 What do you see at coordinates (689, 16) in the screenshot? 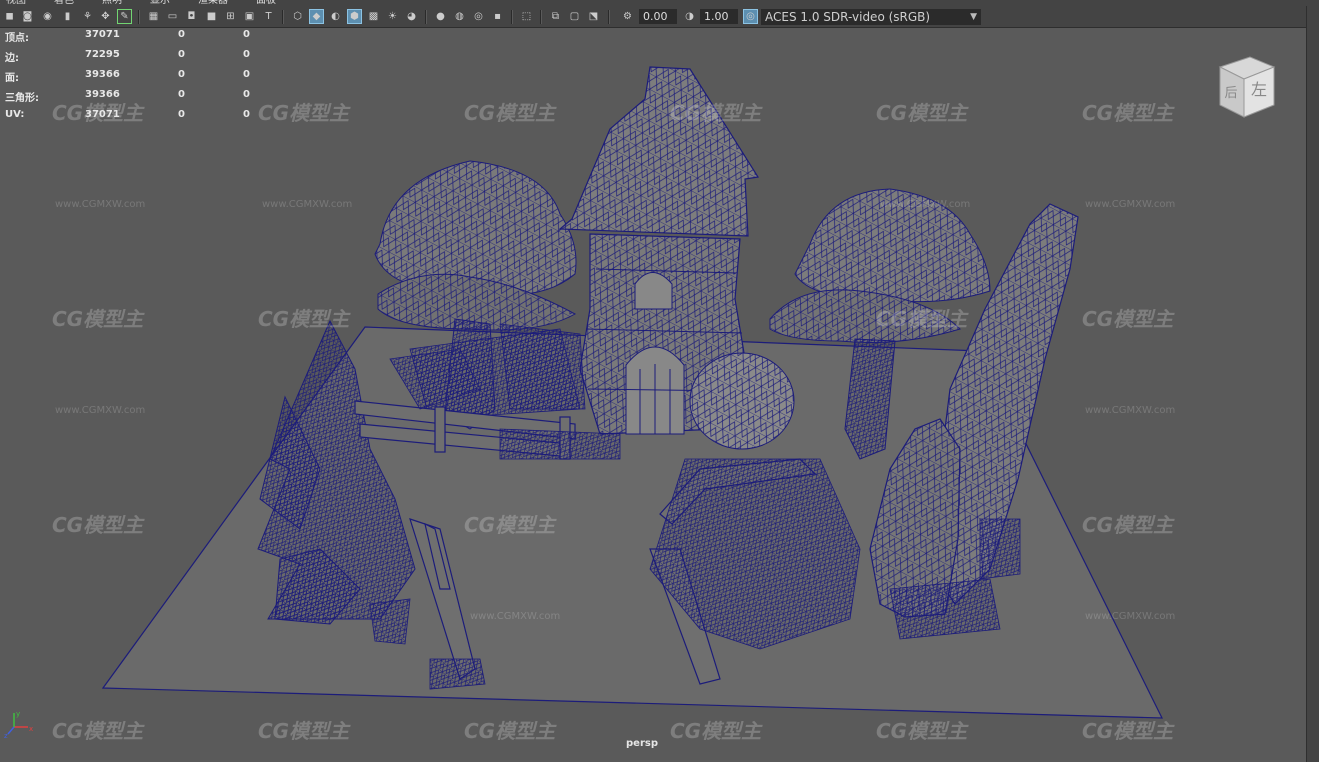
I see `gamma-icon: ◑` at bounding box center [689, 16].